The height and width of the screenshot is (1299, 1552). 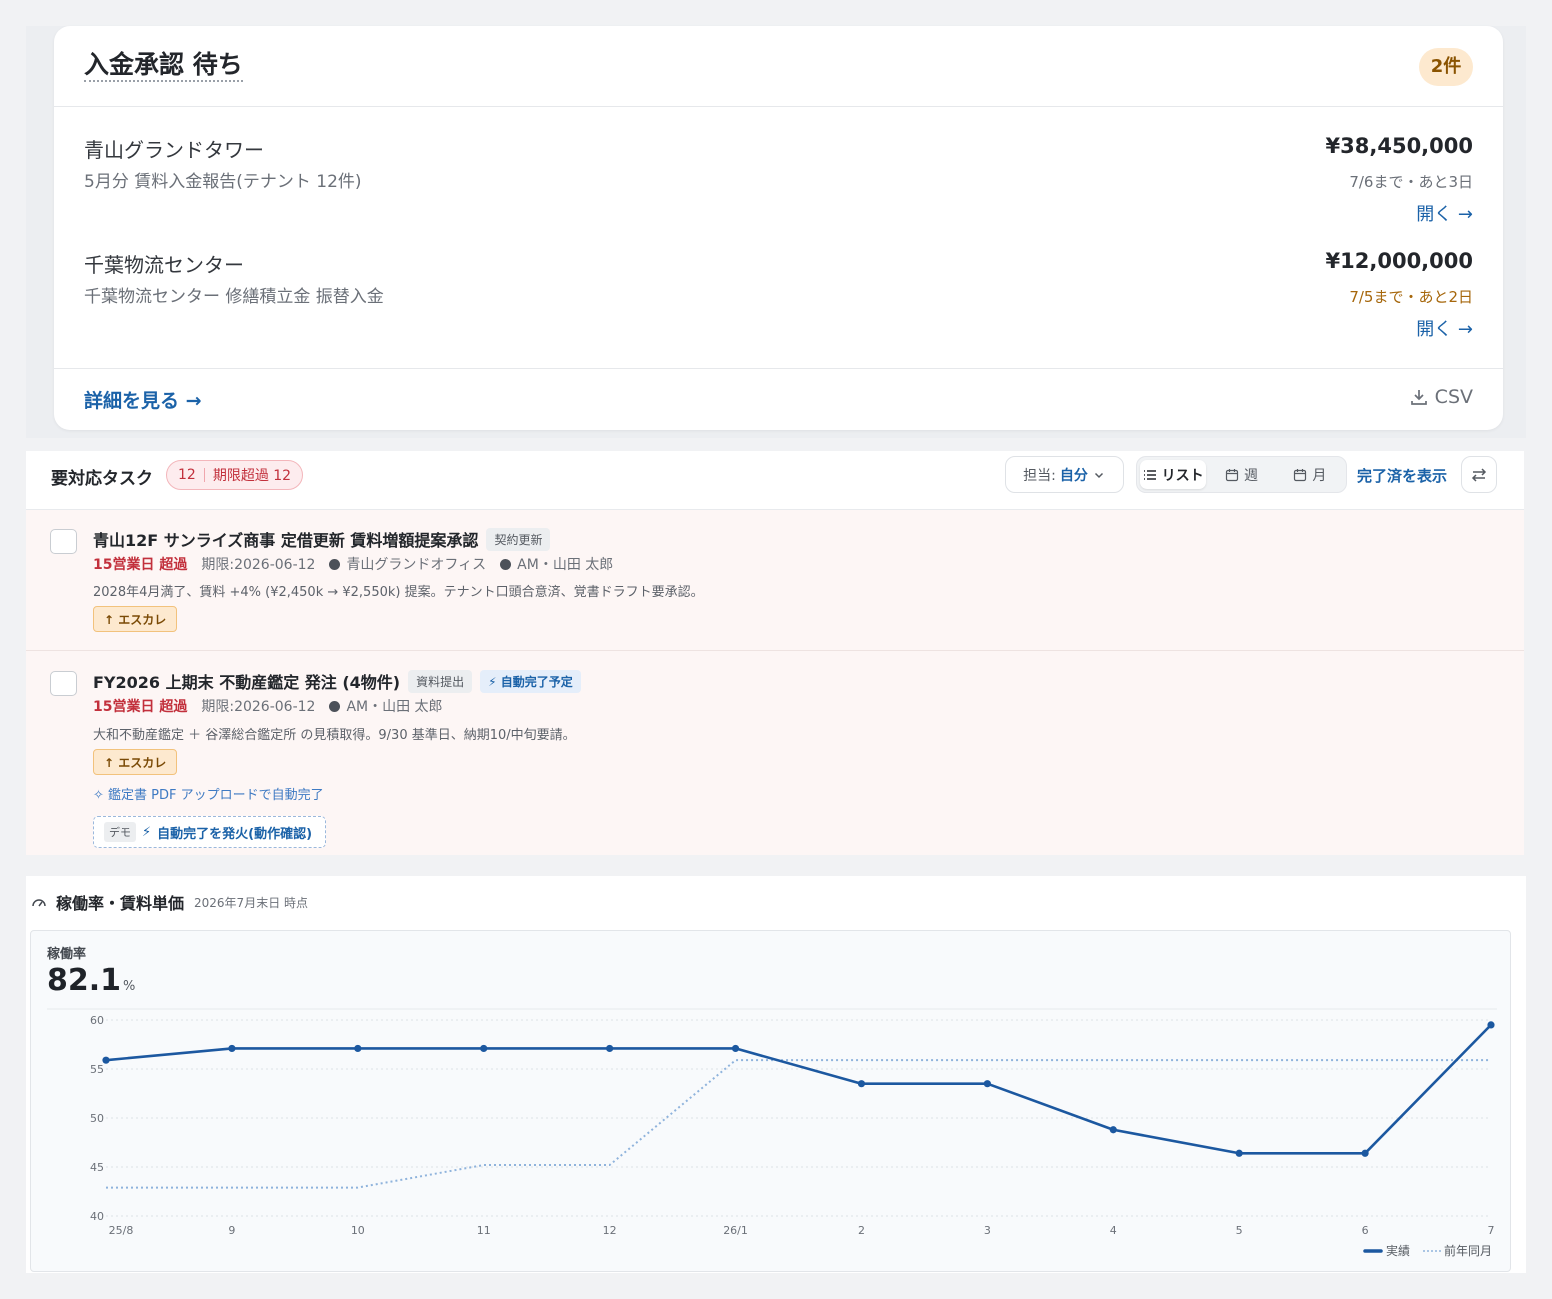 I want to click on x-tick-label: 5, so click(x=1239, y=1230).